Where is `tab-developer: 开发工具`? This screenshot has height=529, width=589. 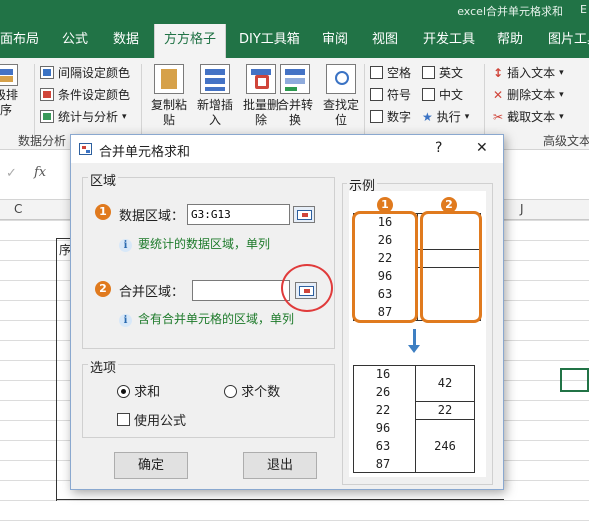 tab-developer: 开发工具 is located at coordinates (449, 40).